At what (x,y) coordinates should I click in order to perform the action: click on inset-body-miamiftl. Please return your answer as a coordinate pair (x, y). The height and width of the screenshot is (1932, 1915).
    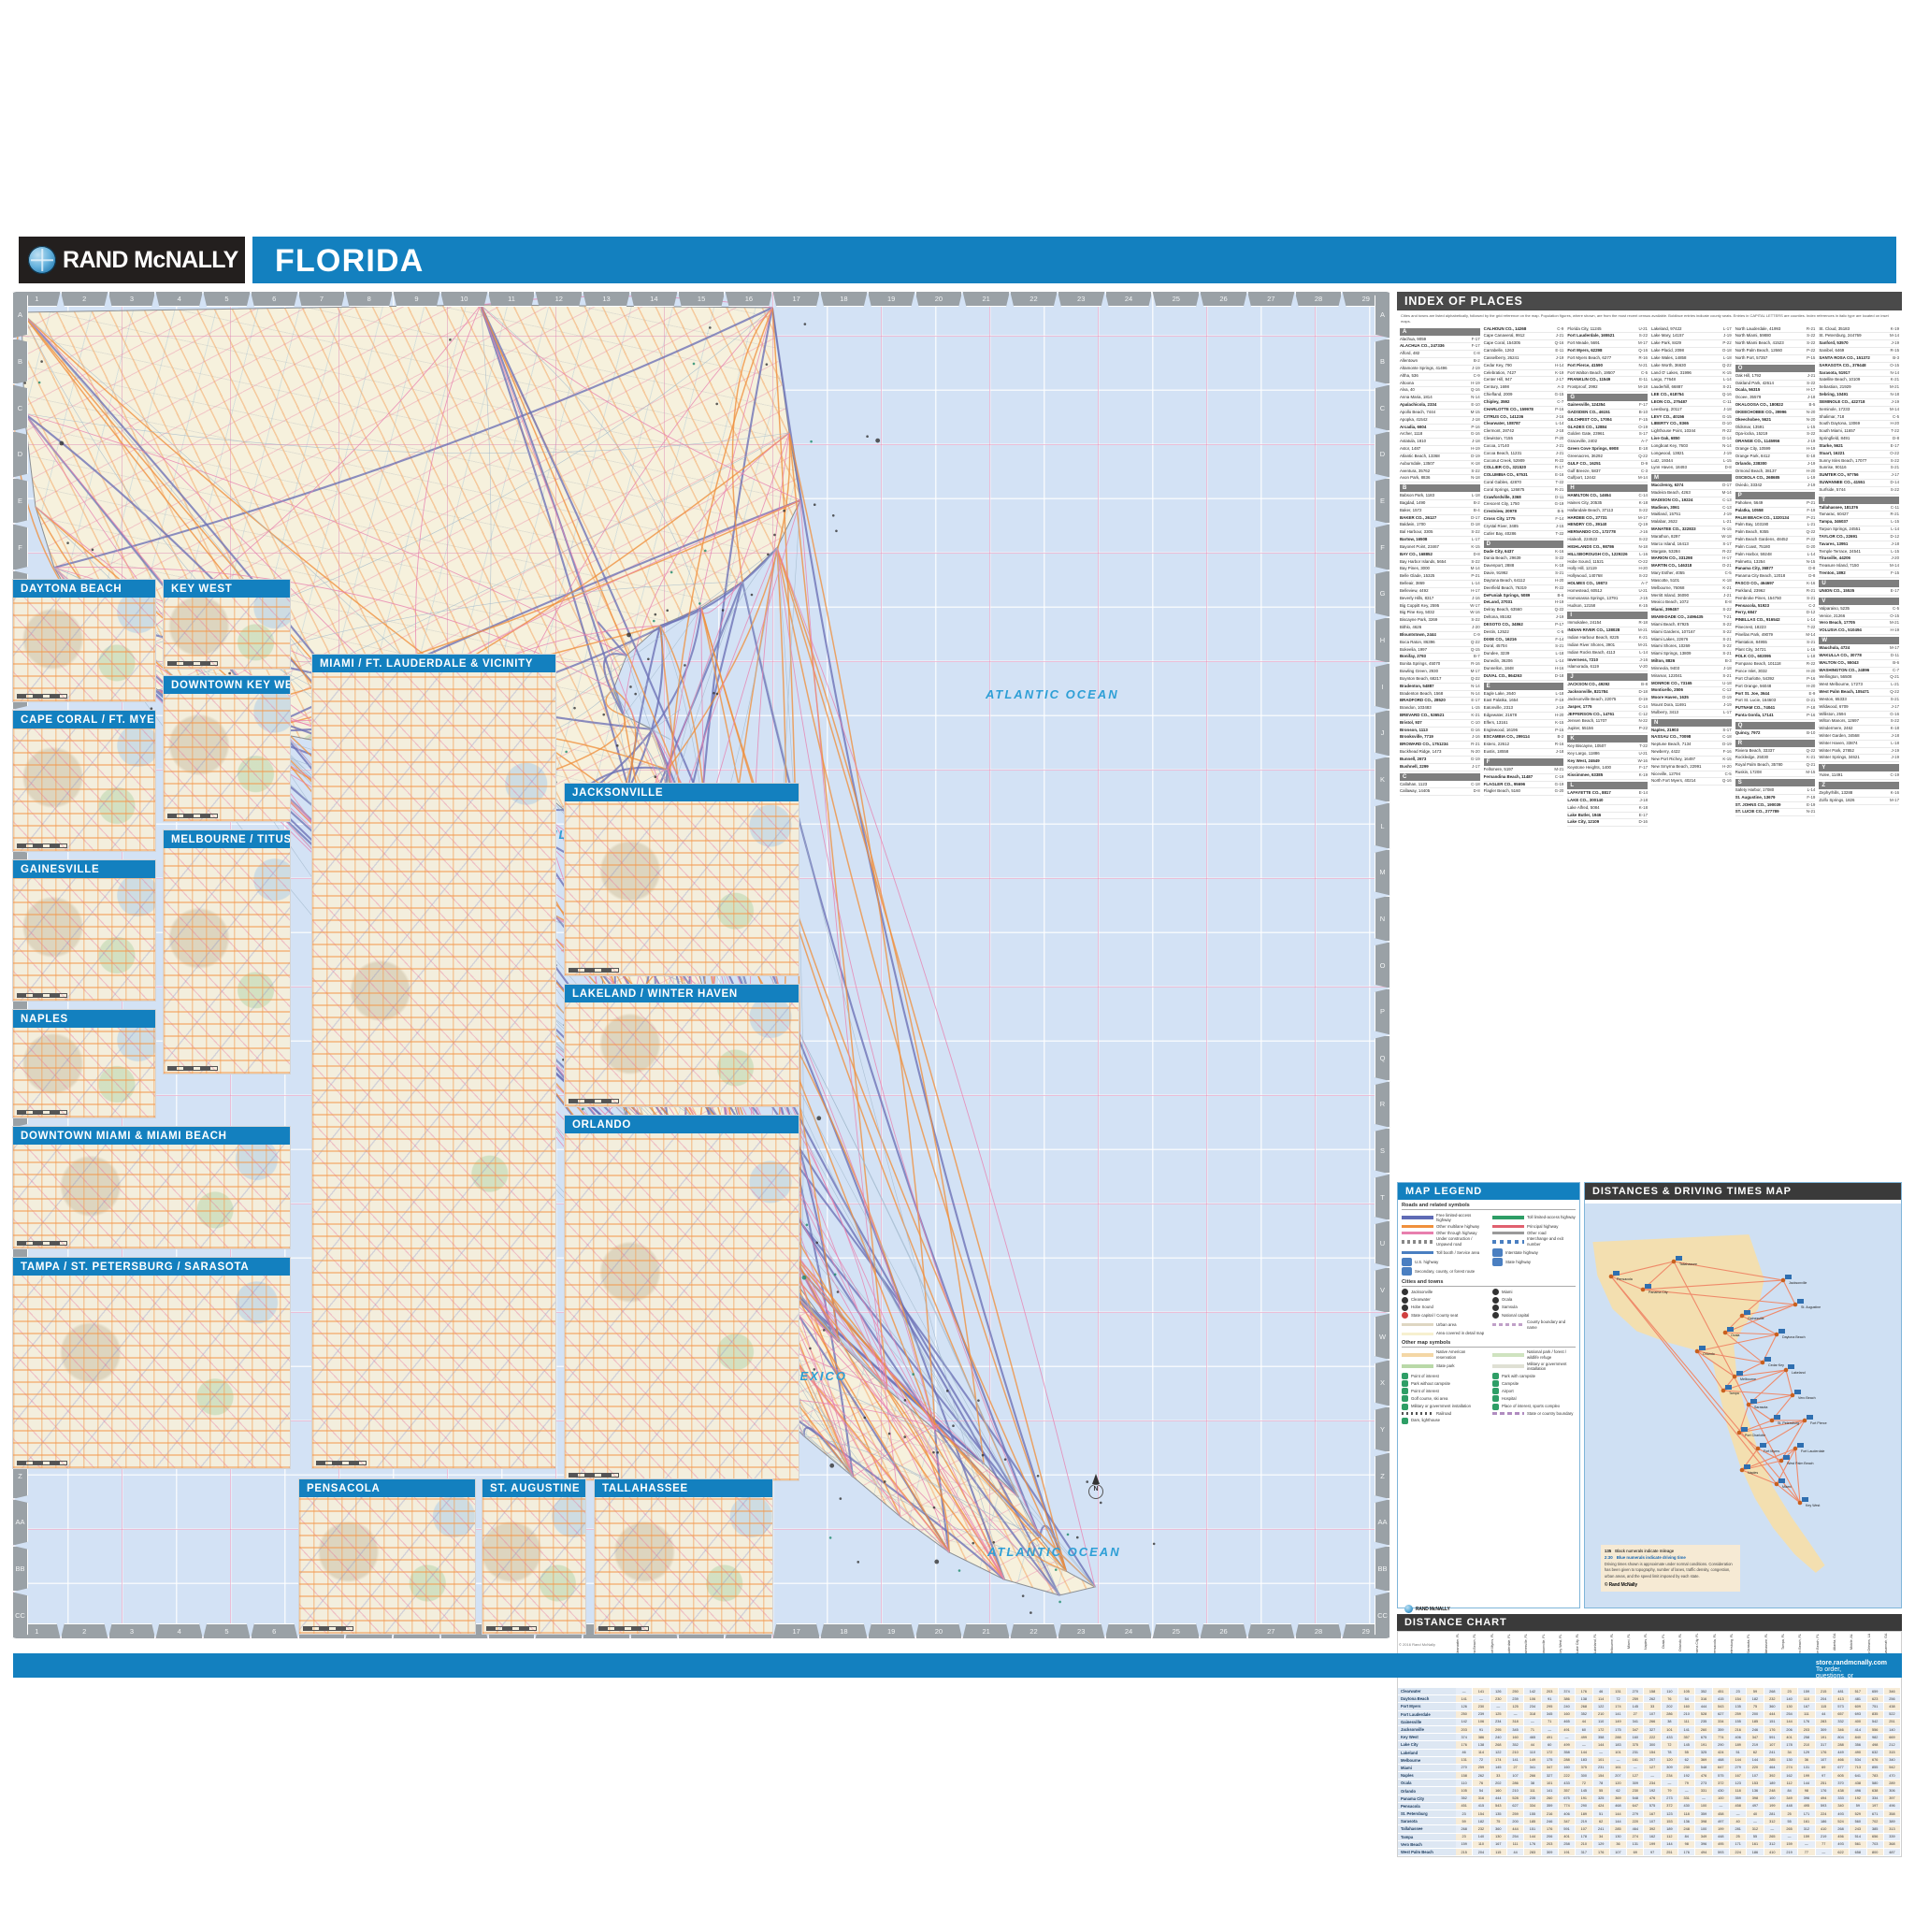
    Looking at the image, I should click on (433, 1070).